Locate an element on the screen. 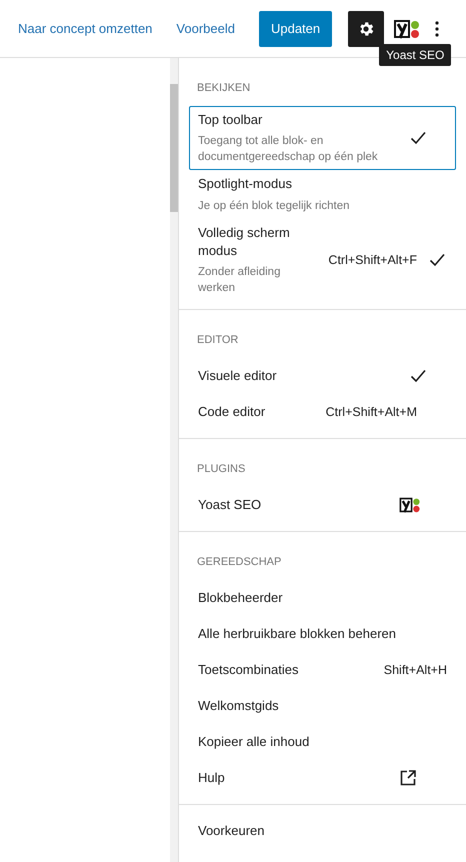 The image size is (466, 862). menu-item: Spotlight-modus Je op één blok tegelijk richten is located at coordinates (322, 194).